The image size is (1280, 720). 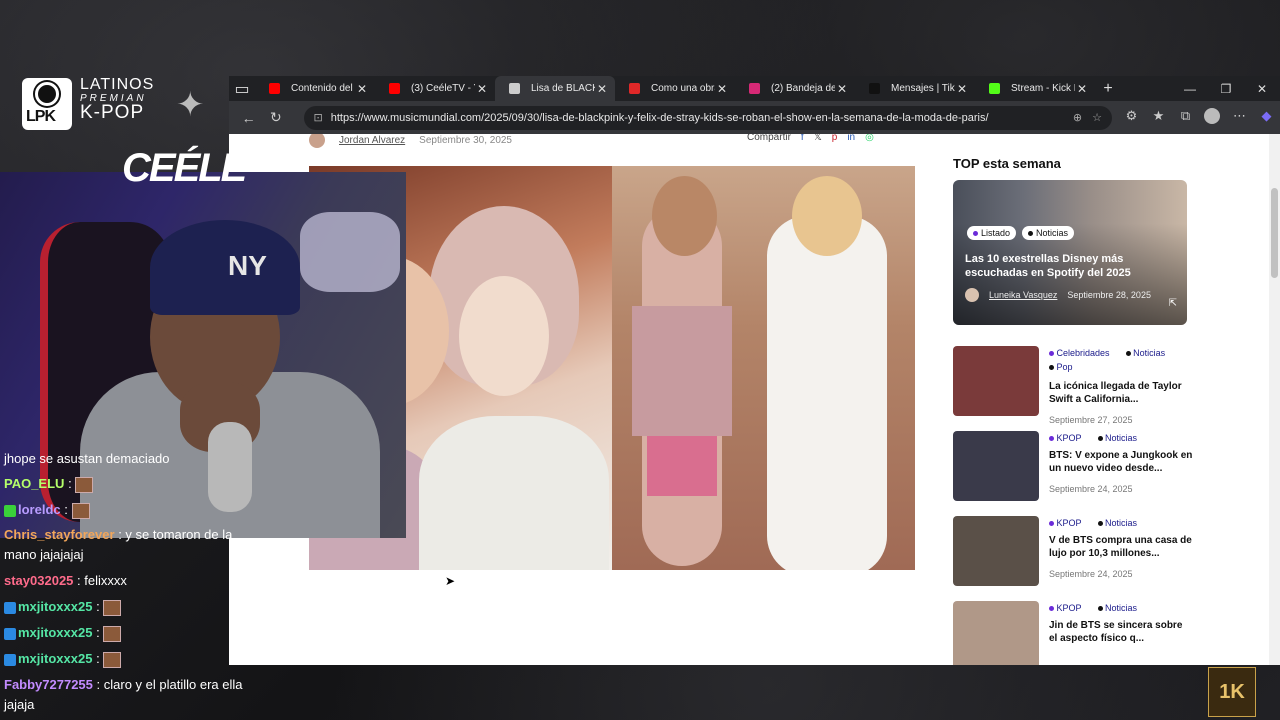 I want to click on close-window-icon: ✕, so click(x=1262, y=89).